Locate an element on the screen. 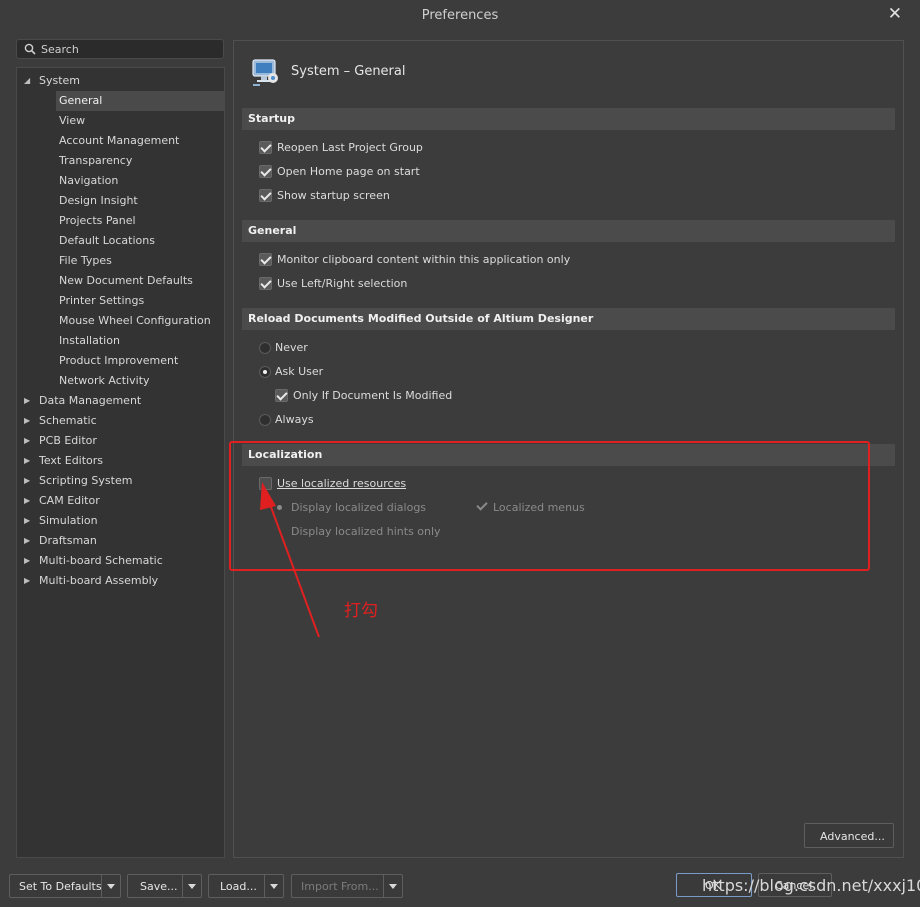 The height and width of the screenshot is (907, 920). tree-node-scripting-system: ▶ Scripting System is located at coordinates (76, 481).